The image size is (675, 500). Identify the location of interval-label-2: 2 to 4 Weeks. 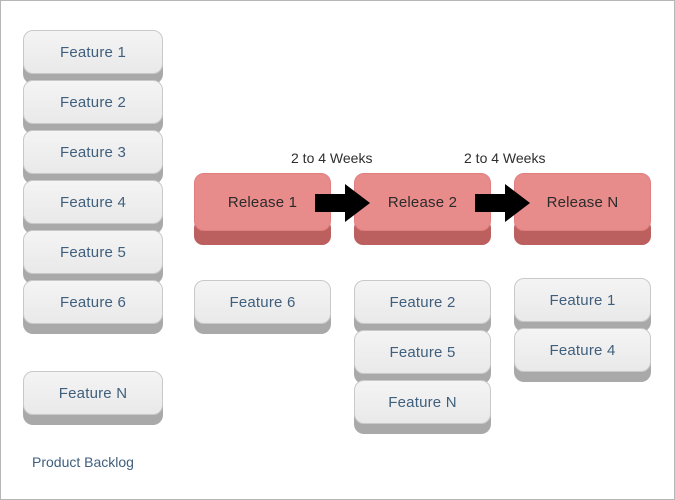
(505, 158).